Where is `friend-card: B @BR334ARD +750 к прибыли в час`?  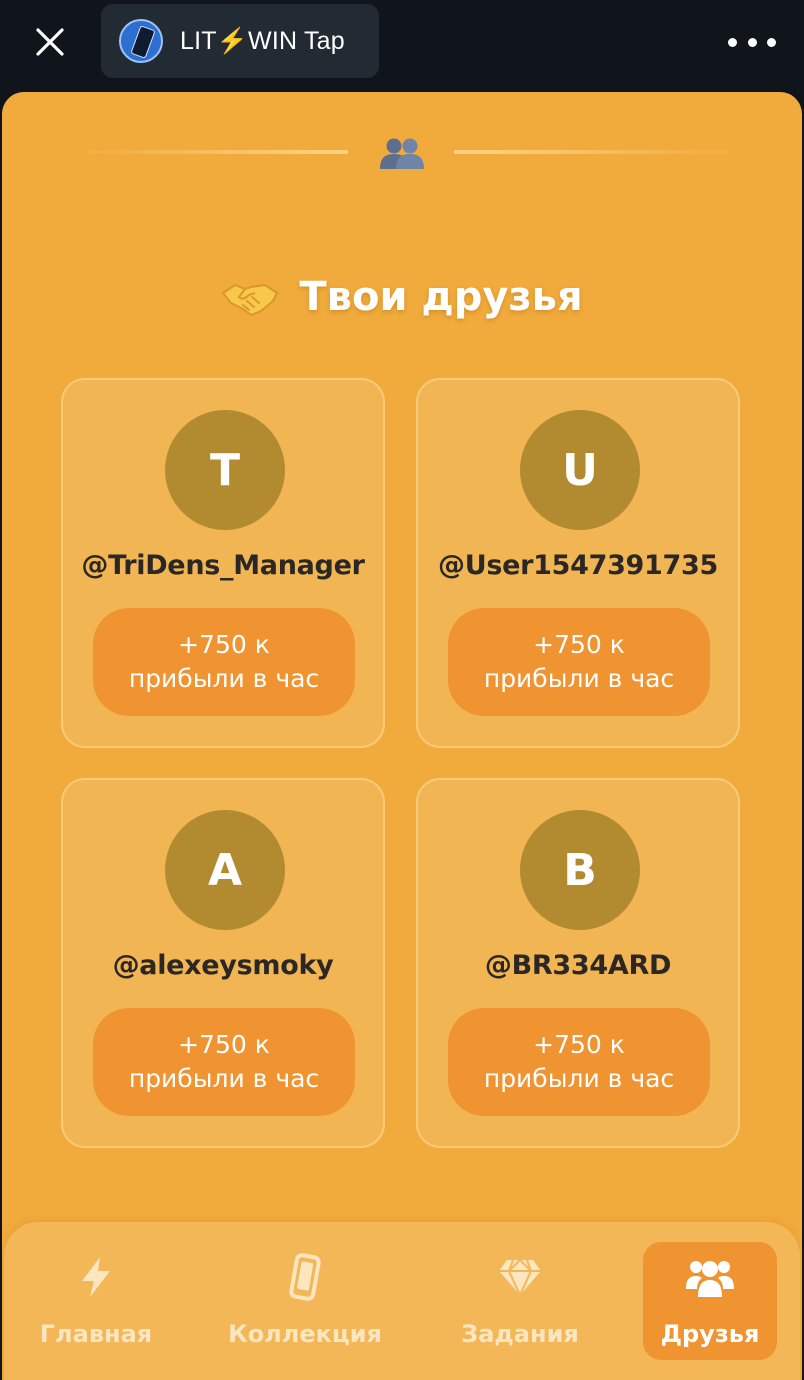 friend-card: B @BR334ARD +750 к прибыли в час is located at coordinates (578, 963).